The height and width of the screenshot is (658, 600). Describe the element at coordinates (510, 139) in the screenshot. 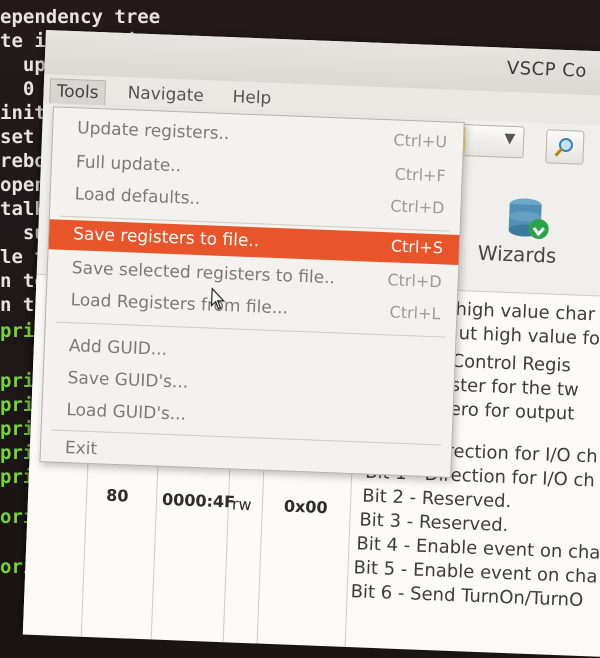

I see `chevron-down-icon: ▼` at that location.